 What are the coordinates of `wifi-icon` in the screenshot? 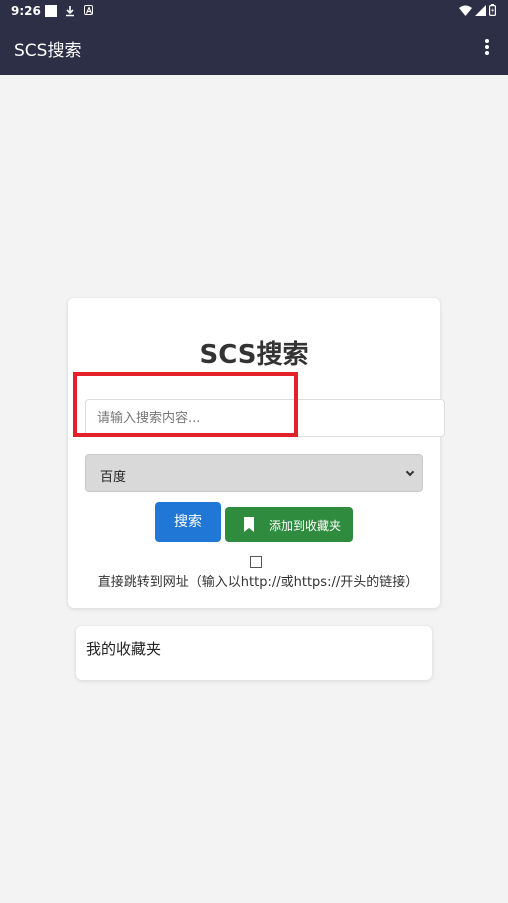 It's located at (465, 12).